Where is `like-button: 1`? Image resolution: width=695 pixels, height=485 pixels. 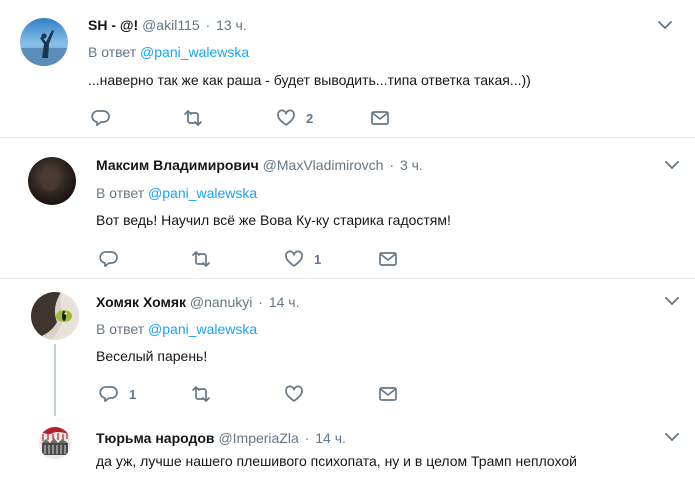
like-button: 1 is located at coordinates (302, 259).